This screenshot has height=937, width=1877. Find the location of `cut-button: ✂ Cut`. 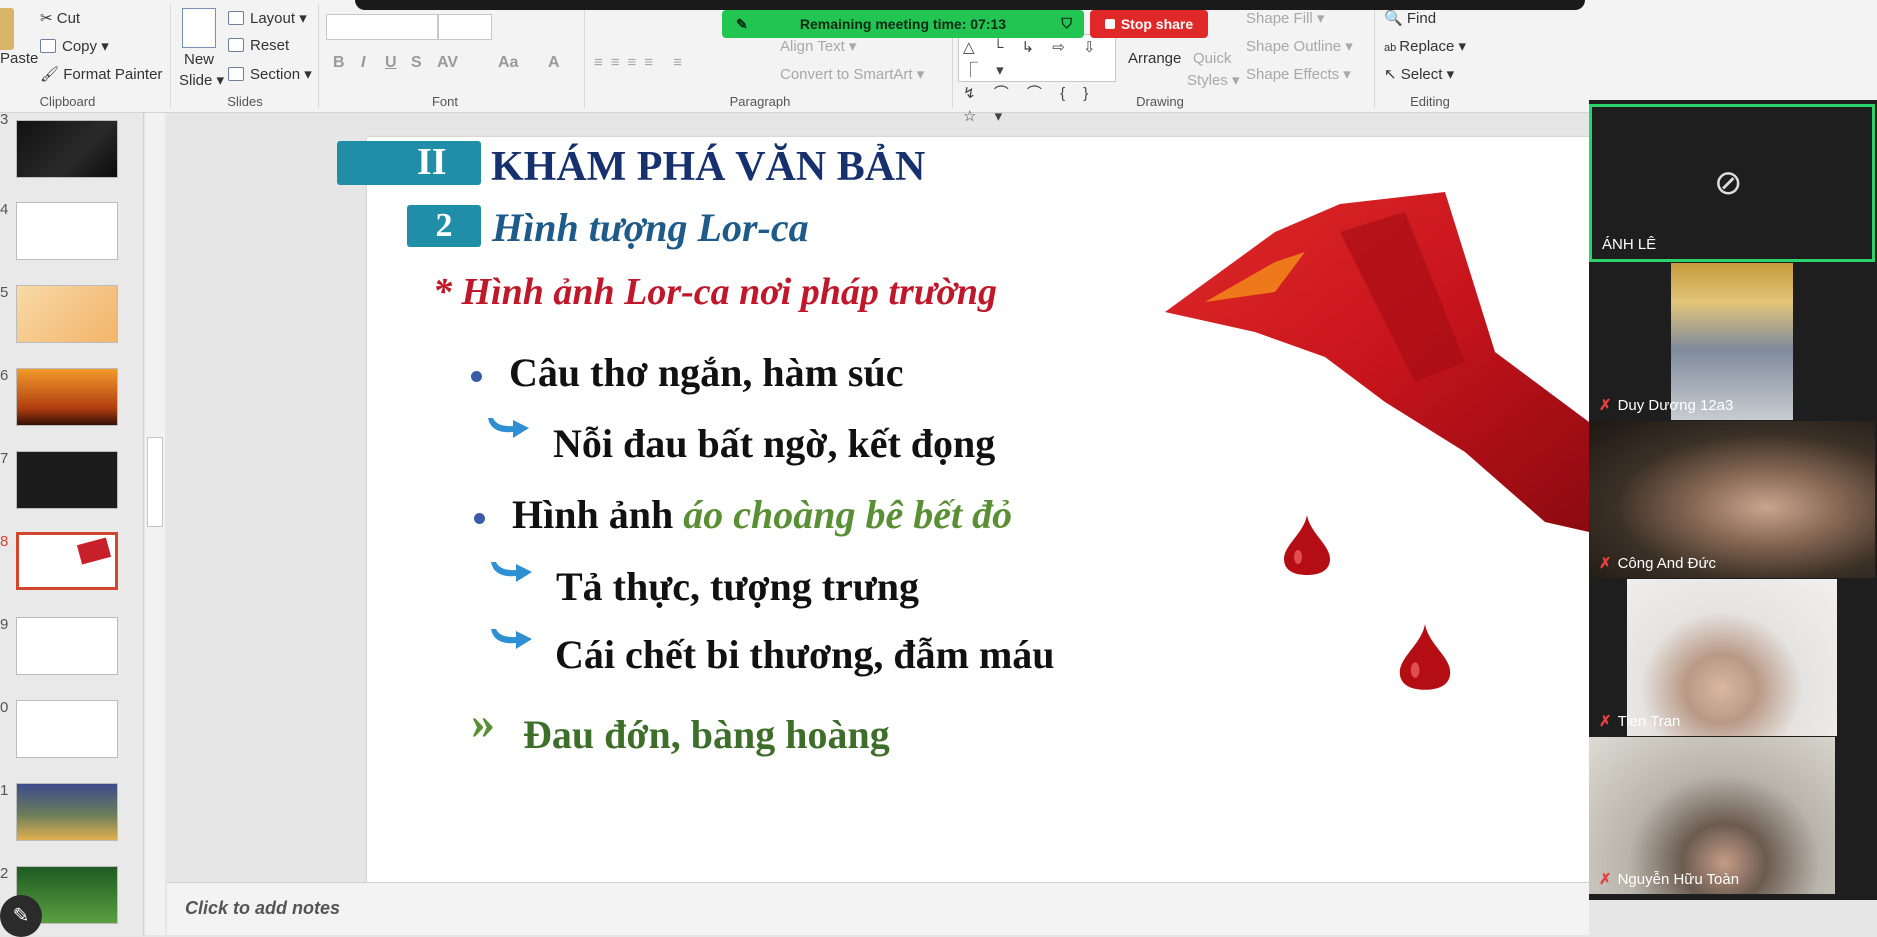

cut-button: ✂ Cut is located at coordinates (60, 18).